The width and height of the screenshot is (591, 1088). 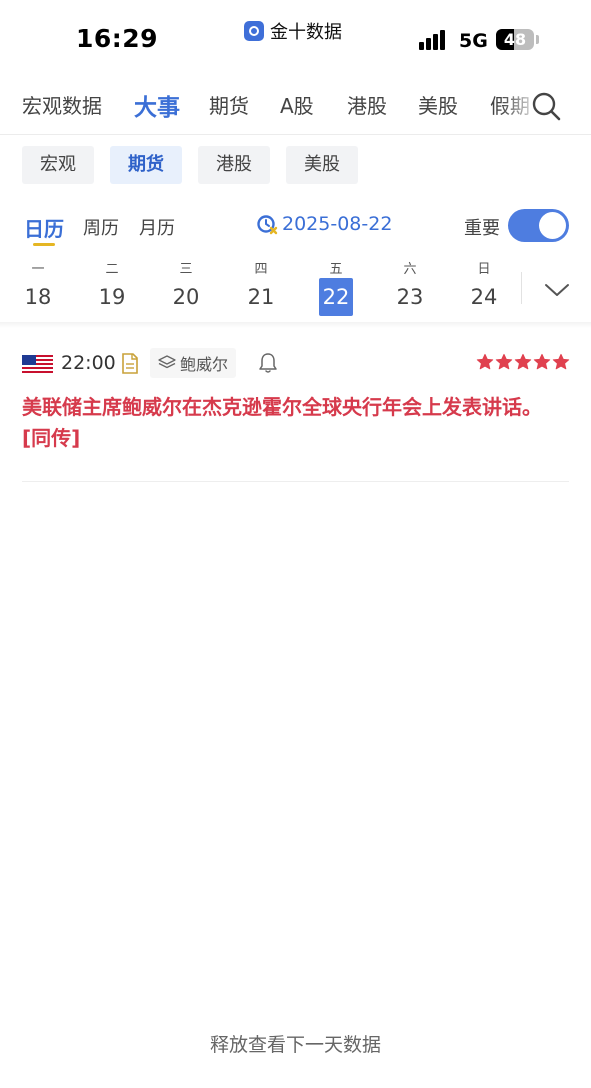 I want to click on battery-icon: 48, so click(x=515, y=39).